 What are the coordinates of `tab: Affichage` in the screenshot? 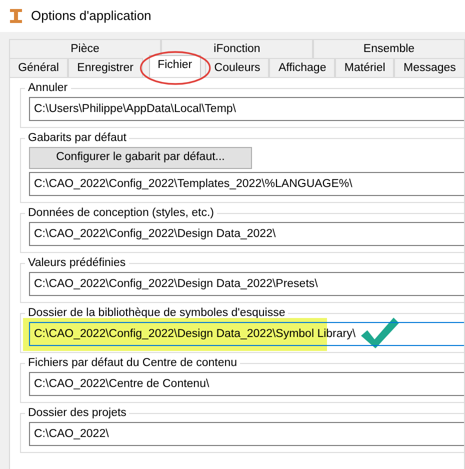 It's located at (302, 67).